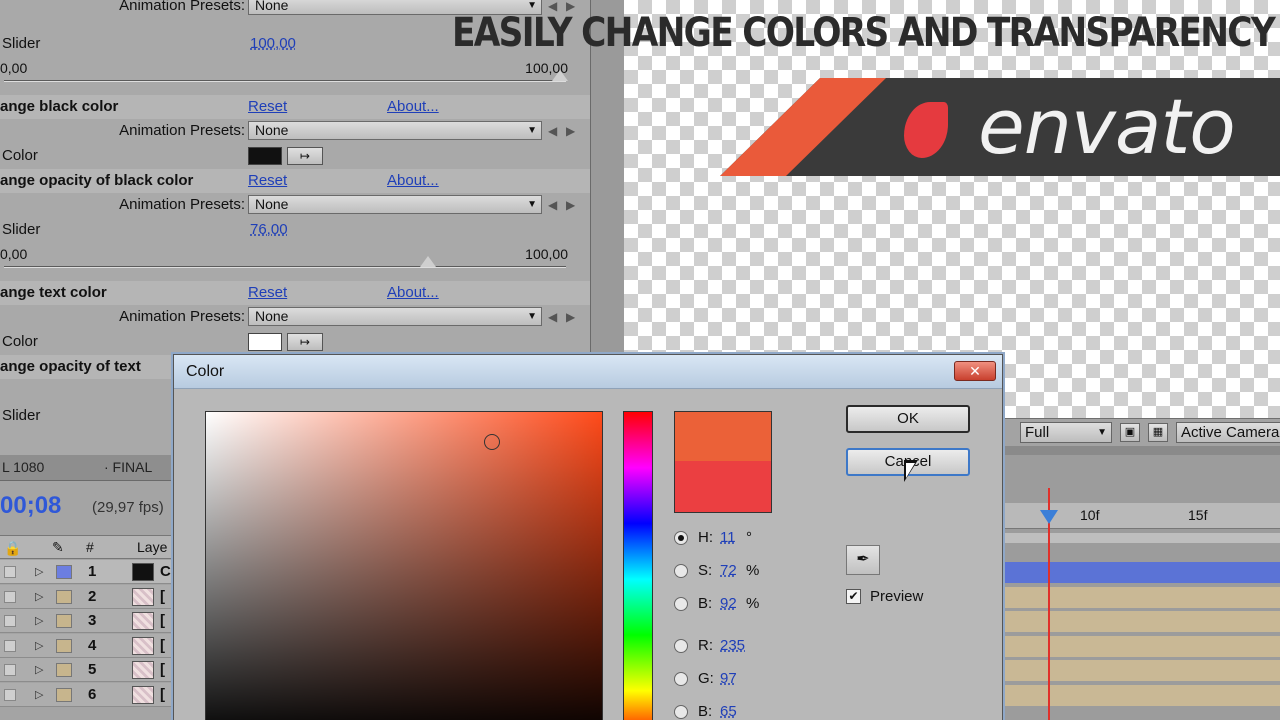 This screenshot has width=1280, height=720. What do you see at coordinates (295, 230) in the screenshot?
I see `effect-row-slider-value: Slider 76,00` at bounding box center [295, 230].